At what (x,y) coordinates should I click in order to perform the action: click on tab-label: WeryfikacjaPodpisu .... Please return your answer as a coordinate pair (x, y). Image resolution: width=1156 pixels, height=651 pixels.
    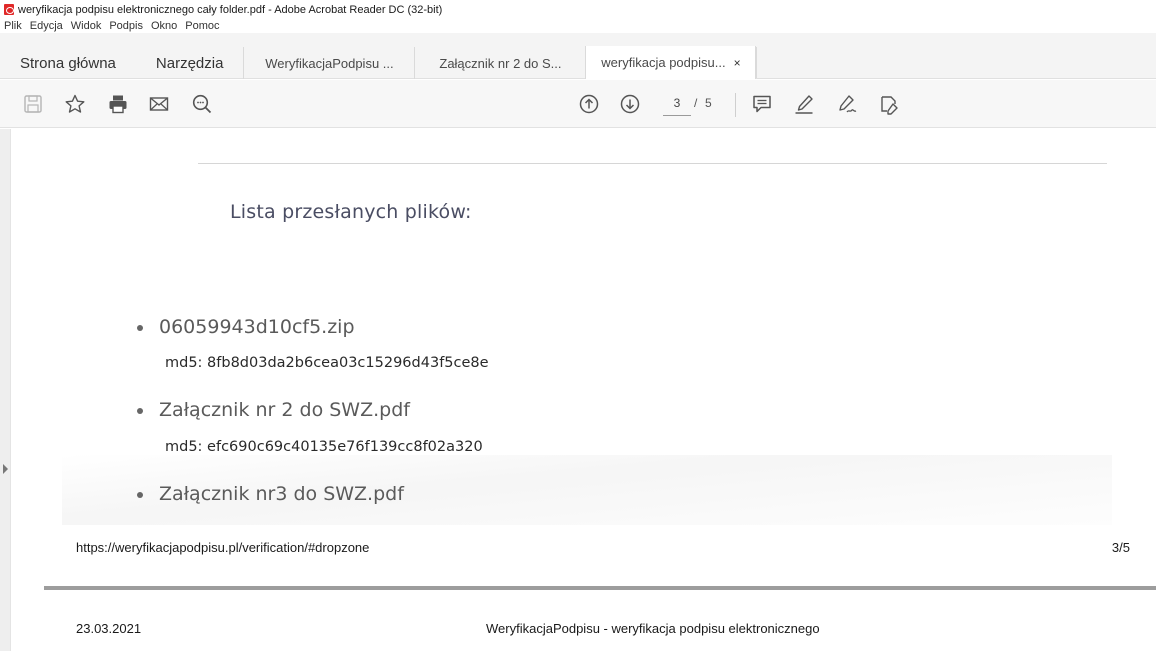
    Looking at the image, I should click on (329, 63).